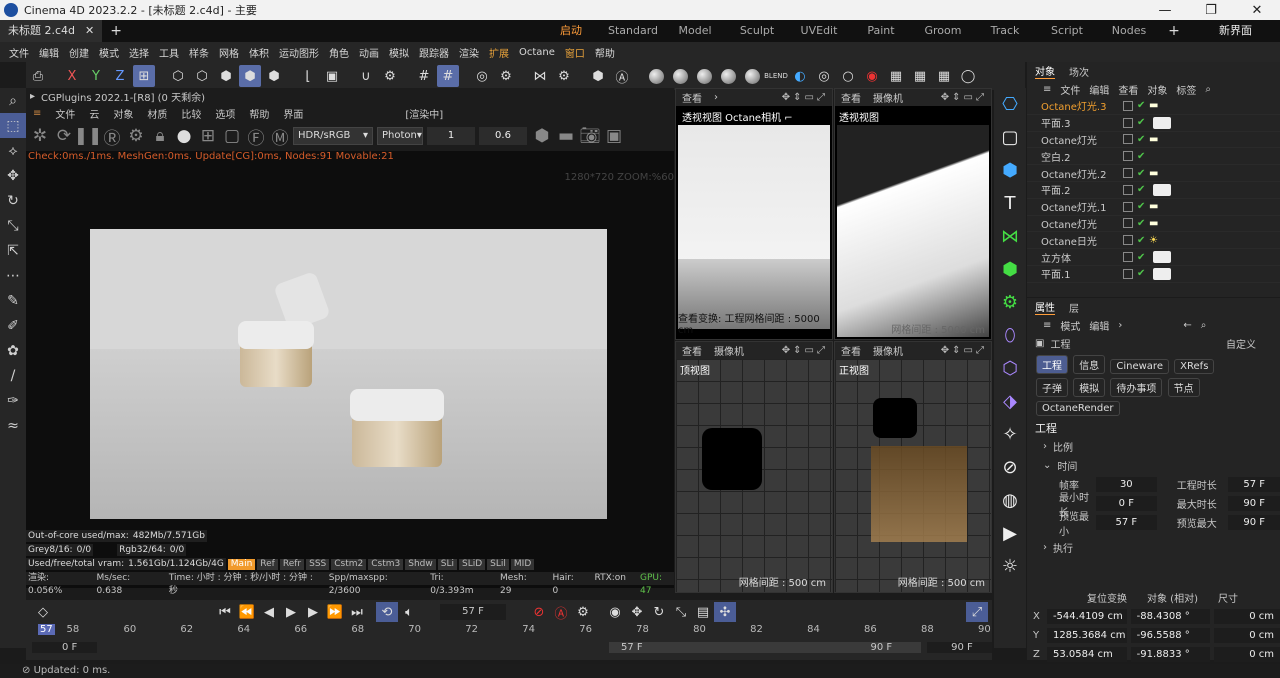 This screenshot has height=678, width=1280. I want to click on size-x-field: 0 cm, so click(1247, 616).